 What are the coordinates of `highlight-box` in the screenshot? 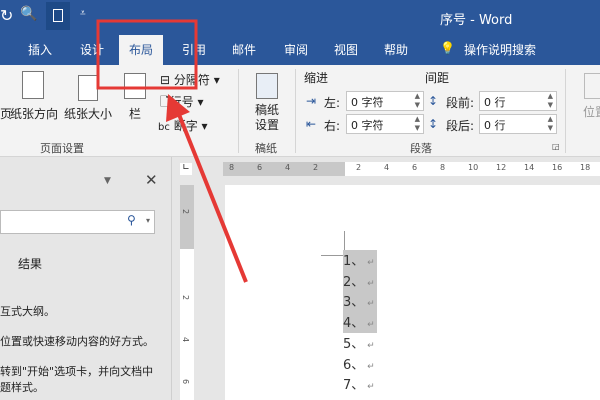 It's located at (147, 54).